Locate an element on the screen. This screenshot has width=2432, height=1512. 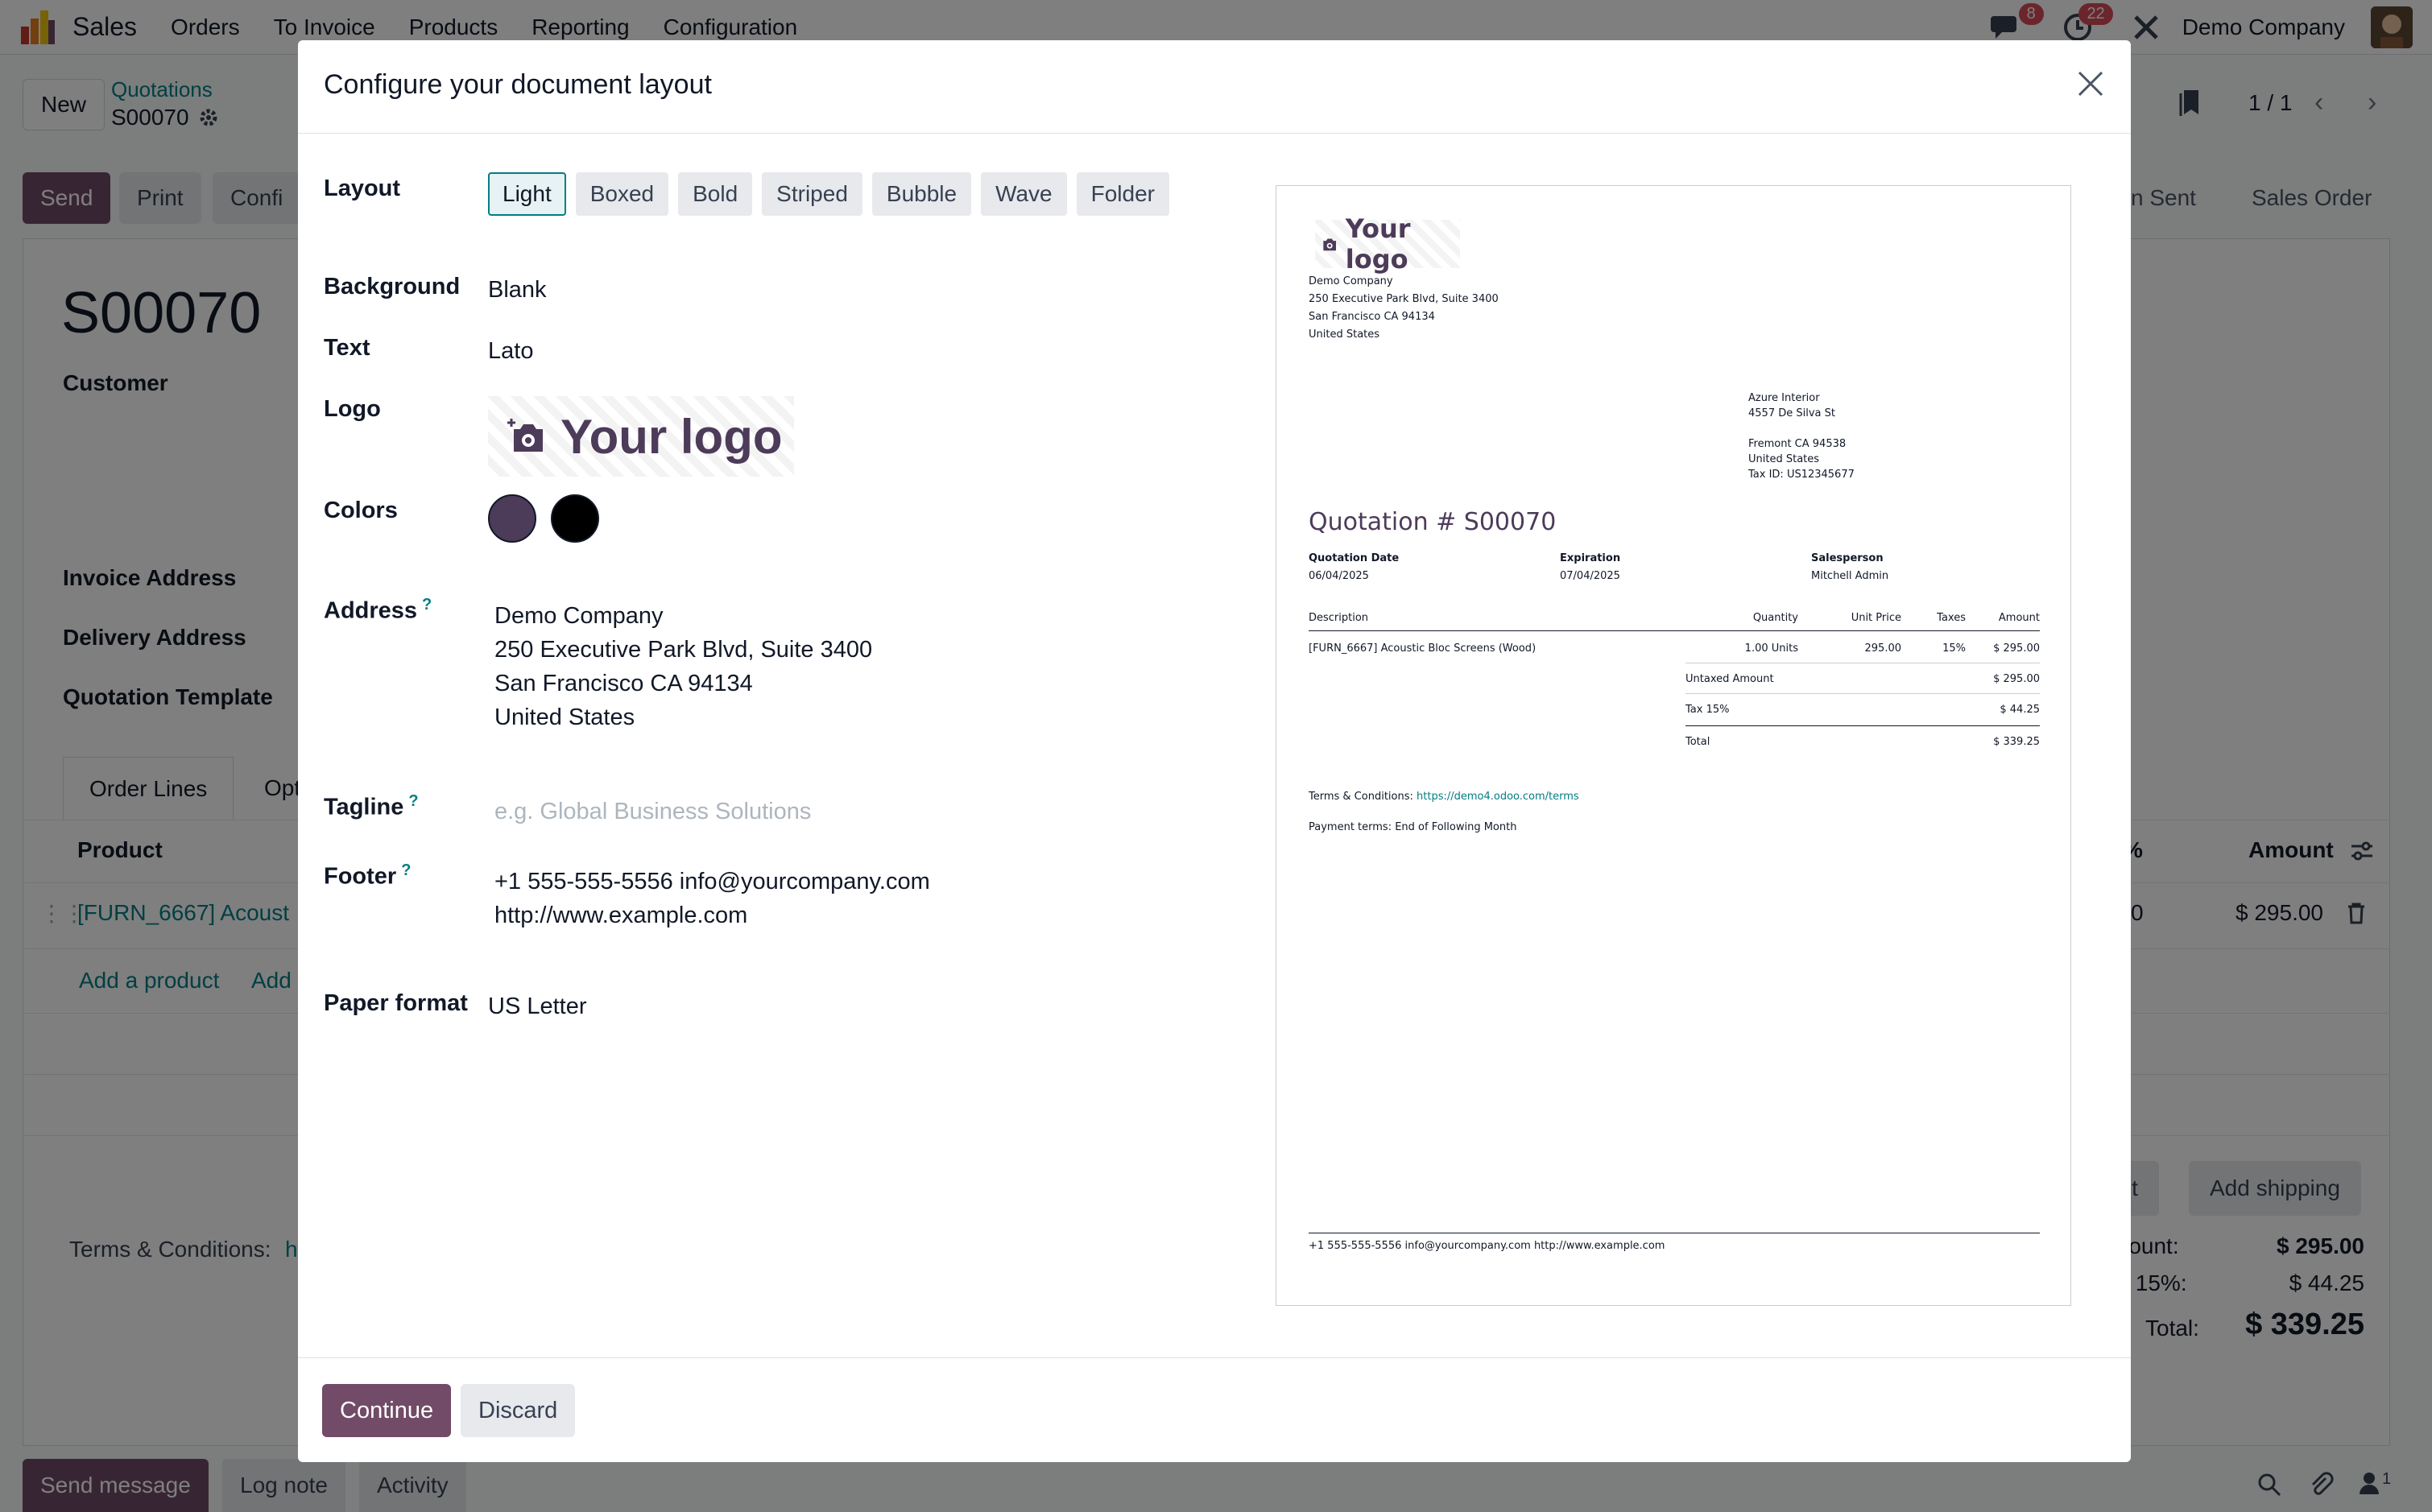
text-label: Text is located at coordinates (347, 348).